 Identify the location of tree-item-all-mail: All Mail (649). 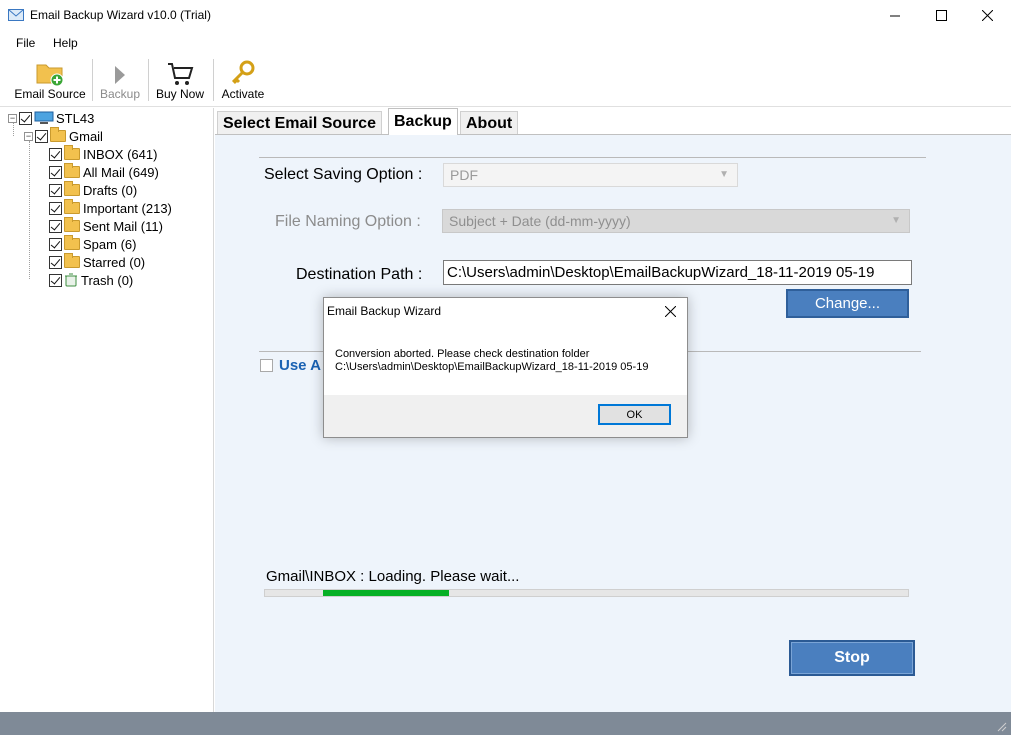
(104, 172).